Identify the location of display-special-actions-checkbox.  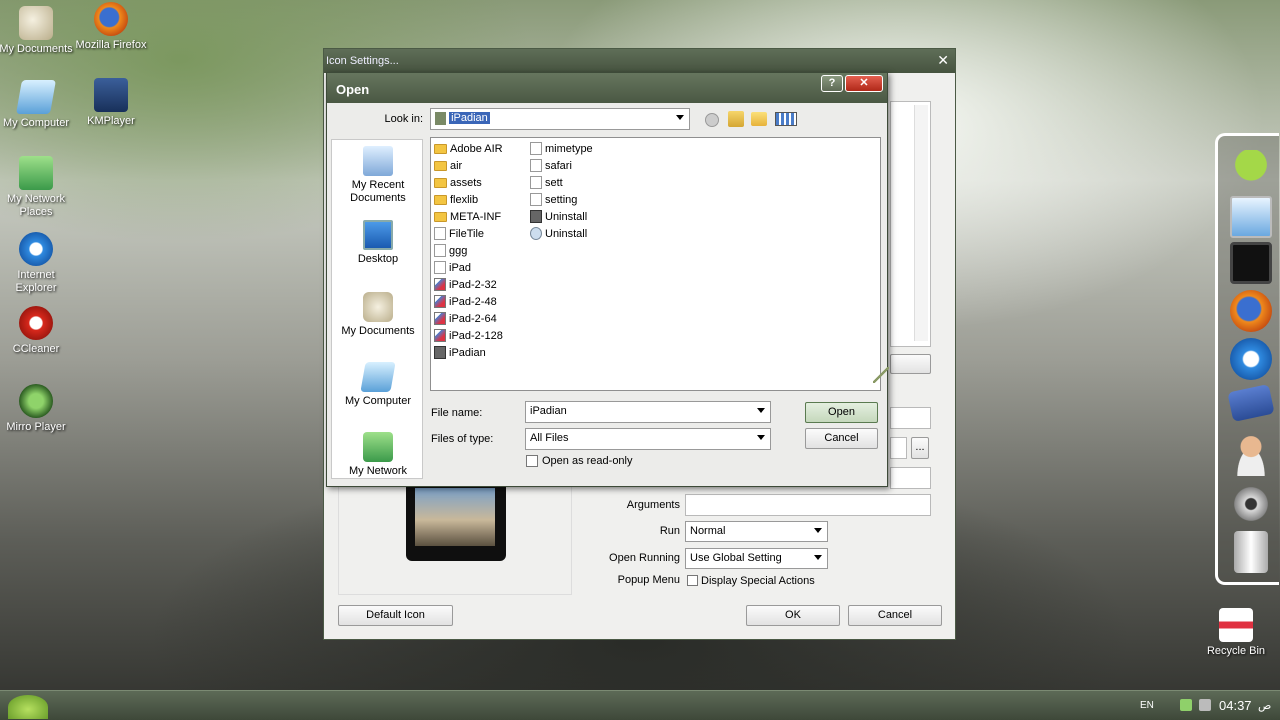
(692, 580).